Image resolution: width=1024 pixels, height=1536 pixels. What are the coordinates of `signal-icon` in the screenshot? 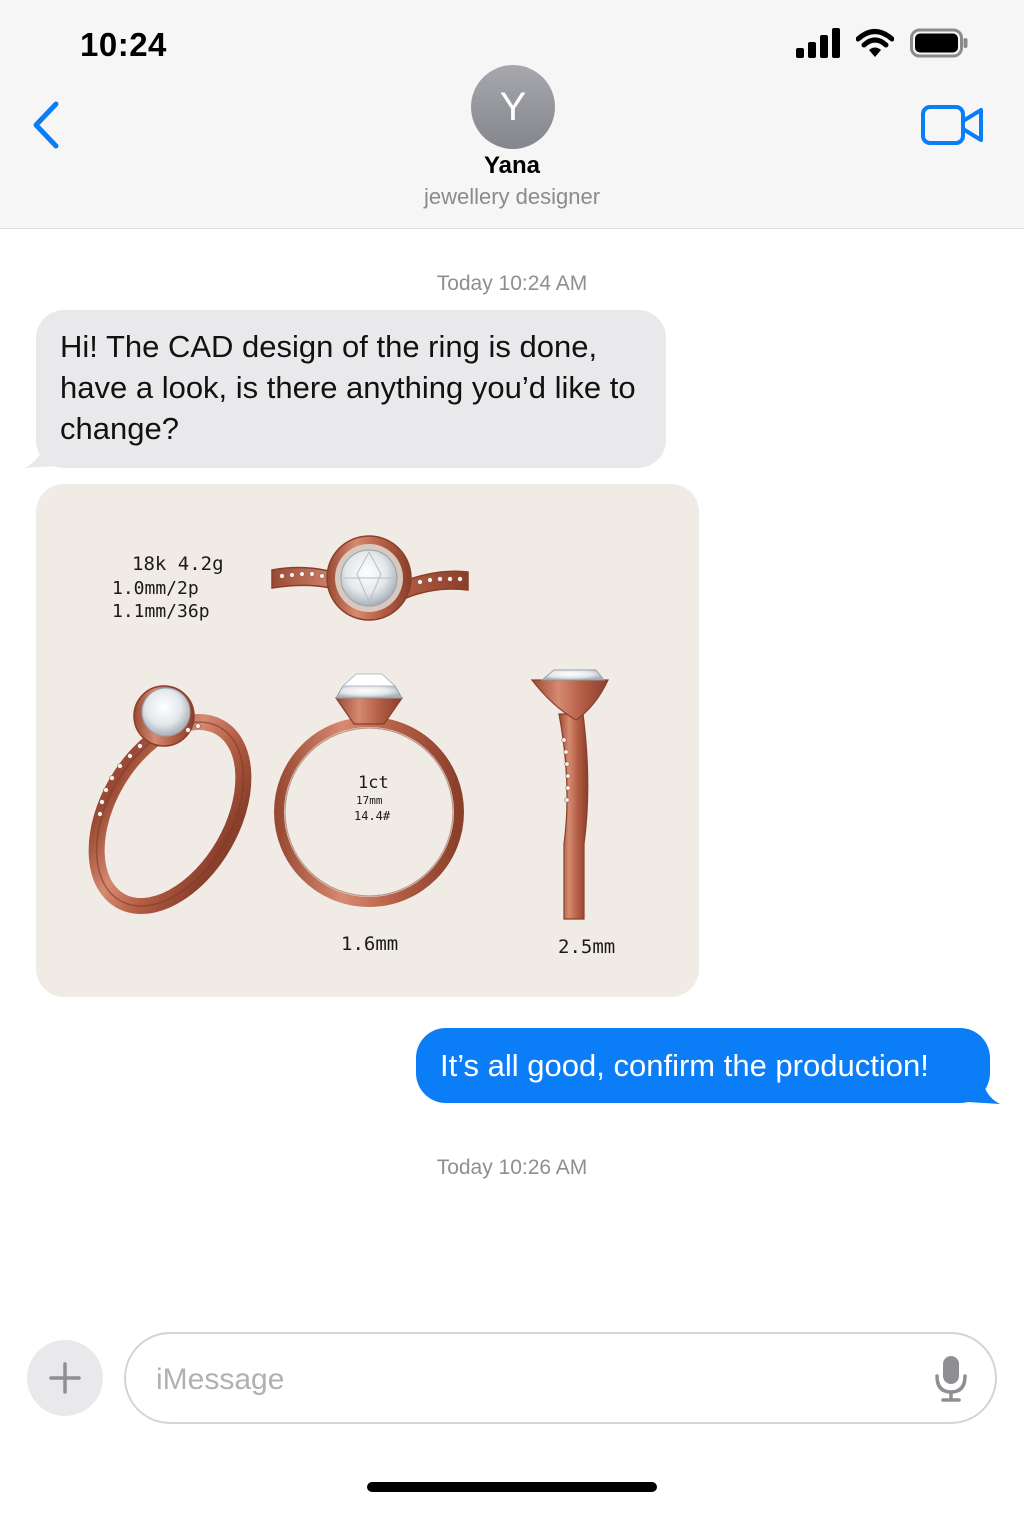 It's located at (818, 43).